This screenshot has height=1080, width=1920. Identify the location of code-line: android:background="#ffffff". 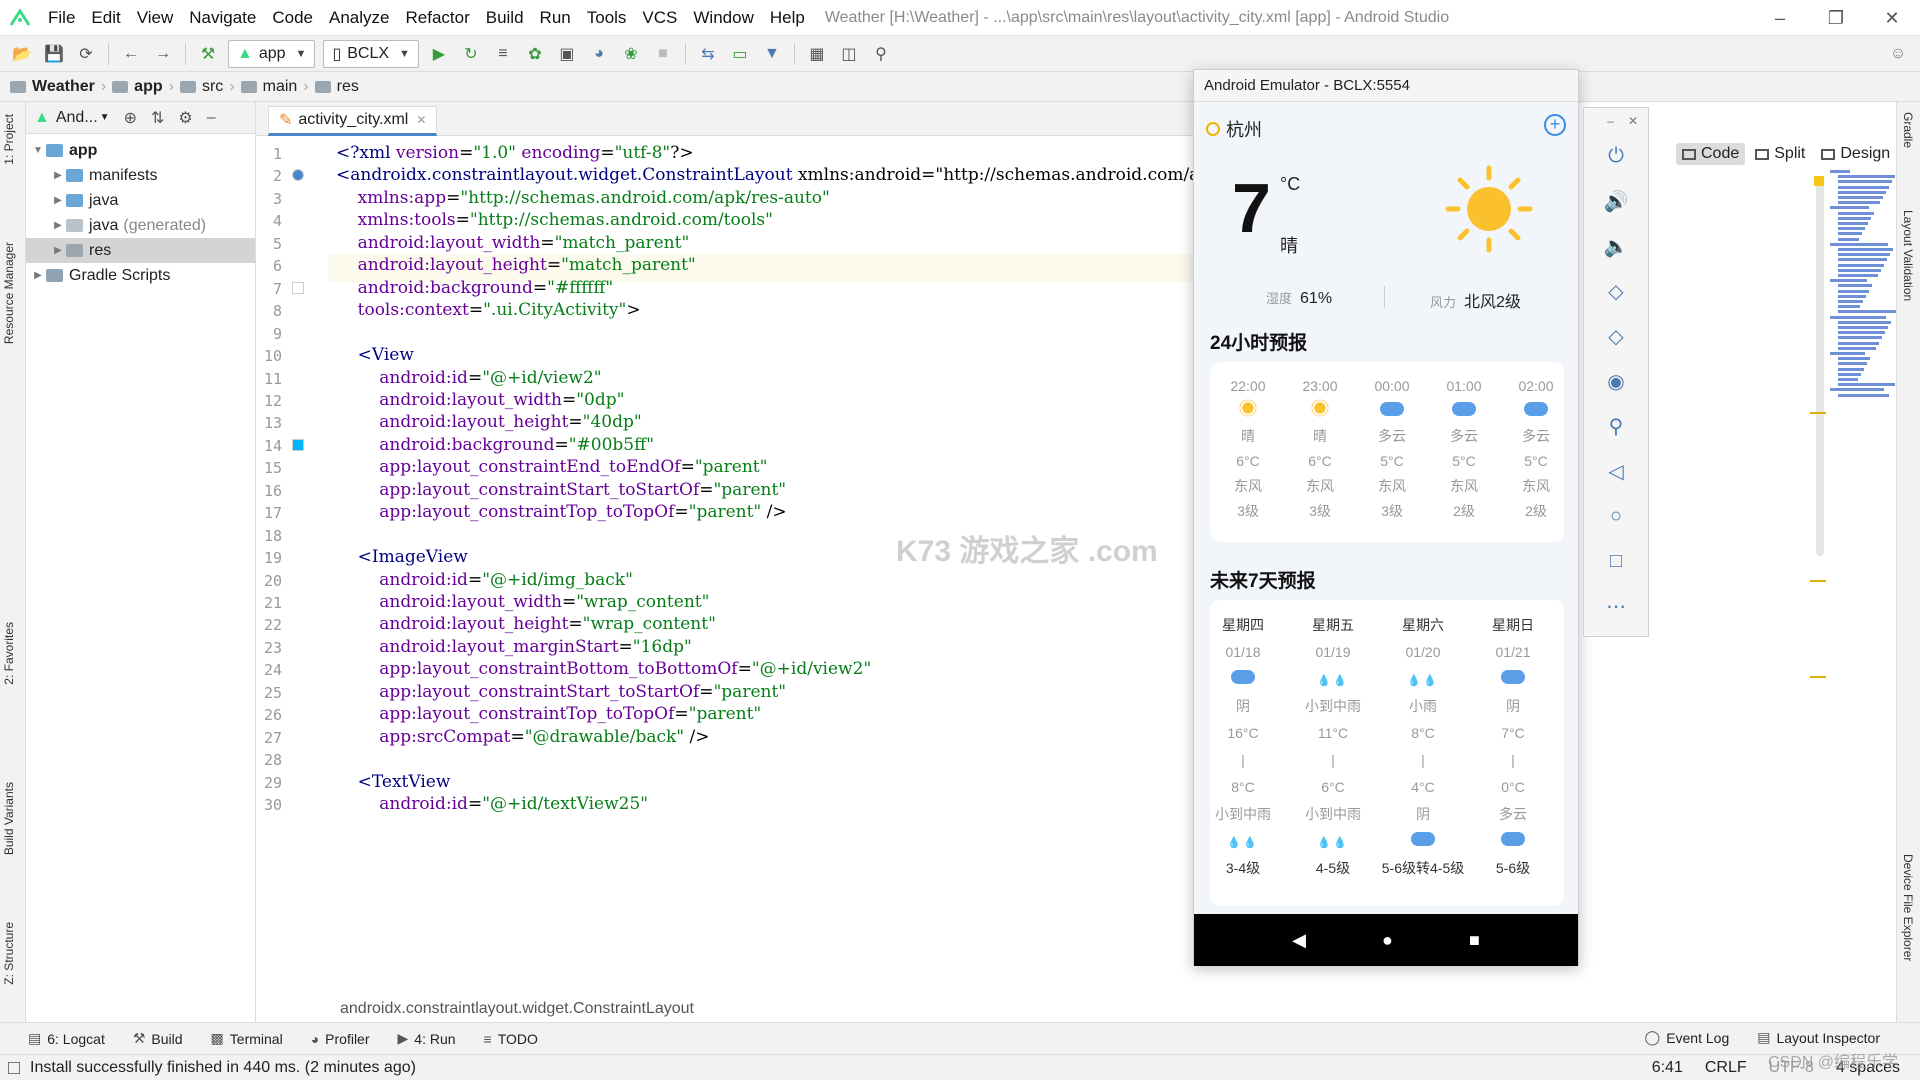
(475, 288).